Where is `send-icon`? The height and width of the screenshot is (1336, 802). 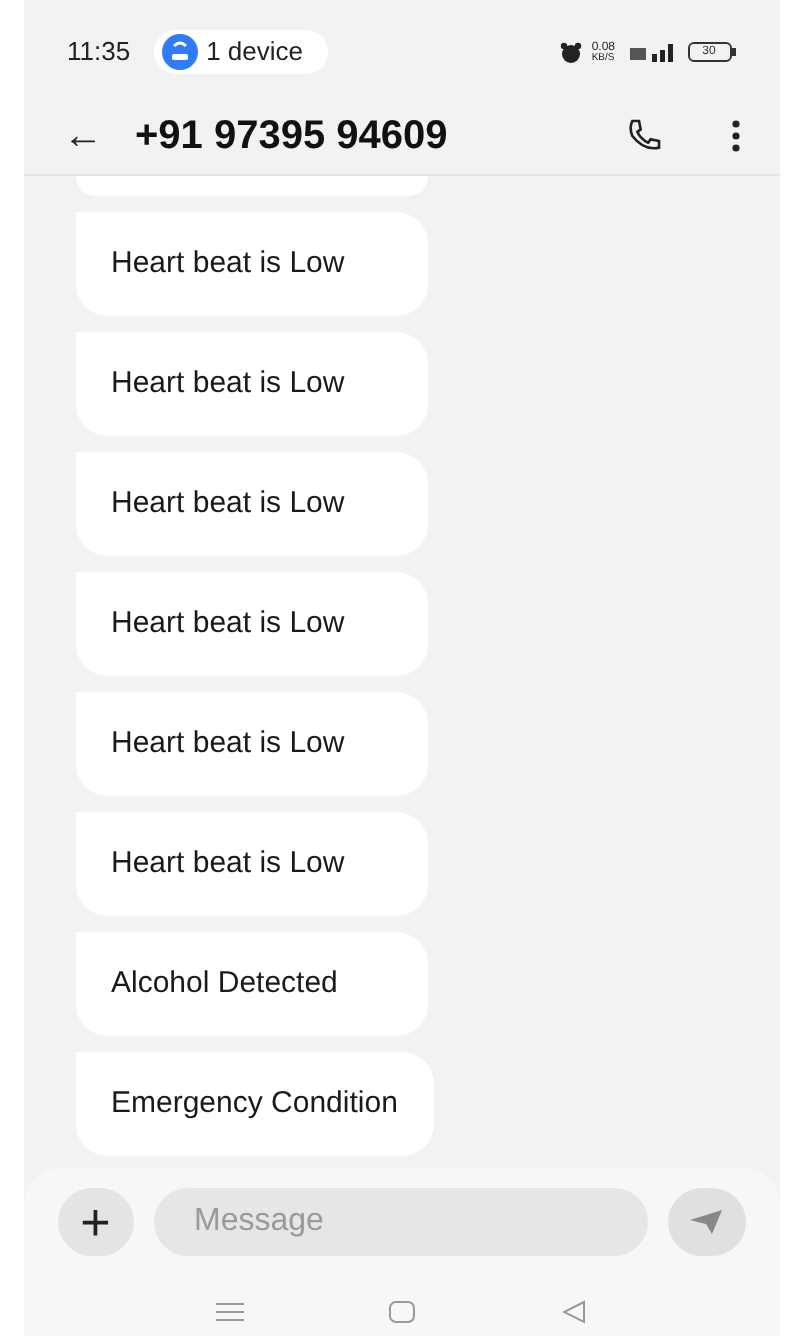 send-icon is located at coordinates (706, 1222).